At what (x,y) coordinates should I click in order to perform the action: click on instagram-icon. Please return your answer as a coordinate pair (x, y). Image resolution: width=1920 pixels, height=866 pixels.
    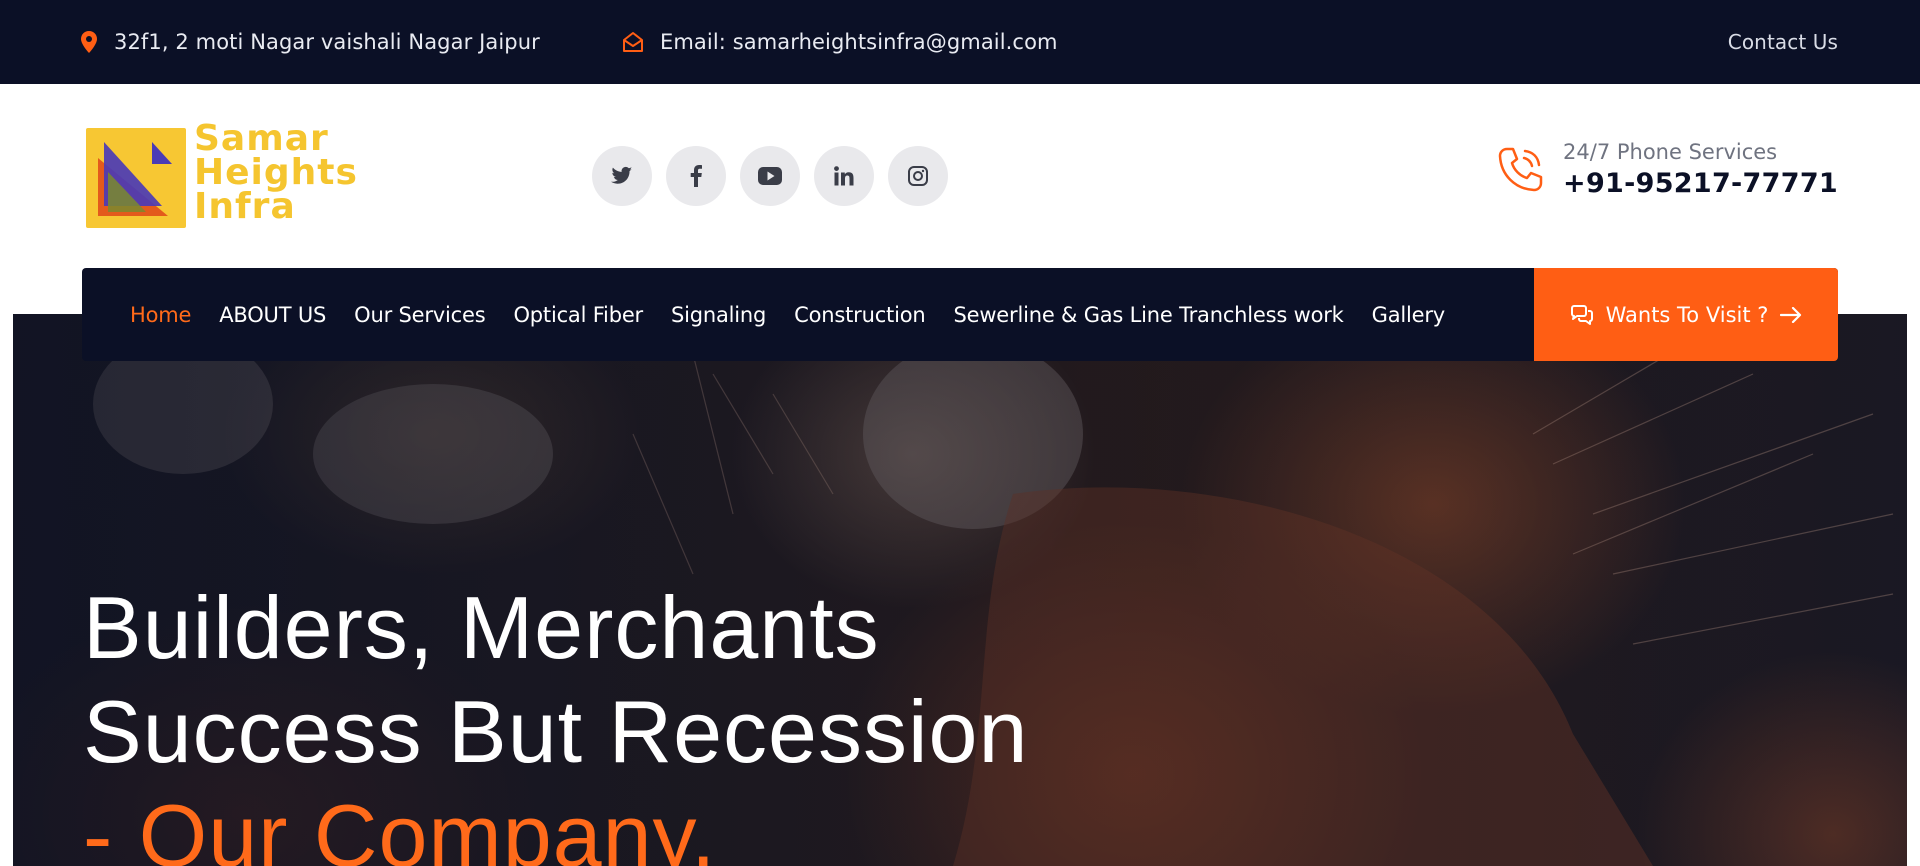
    Looking at the image, I should click on (918, 176).